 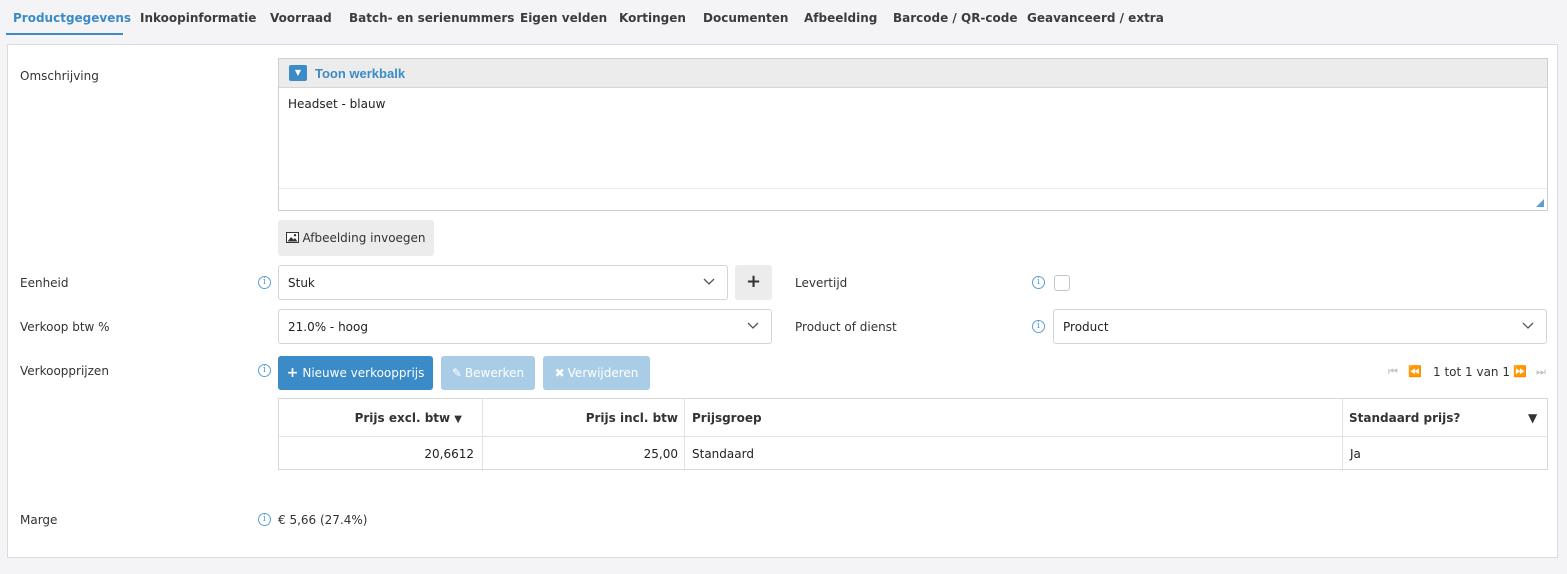 I want to click on new-sales-price-button: + Nieuwe verkoopprijs, so click(x=355, y=373).